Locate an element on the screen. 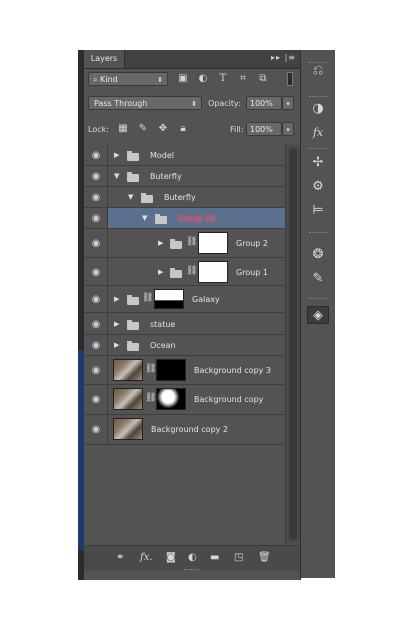  blend-mode-dropdown: Pass Through ⬍ is located at coordinates (145, 103).